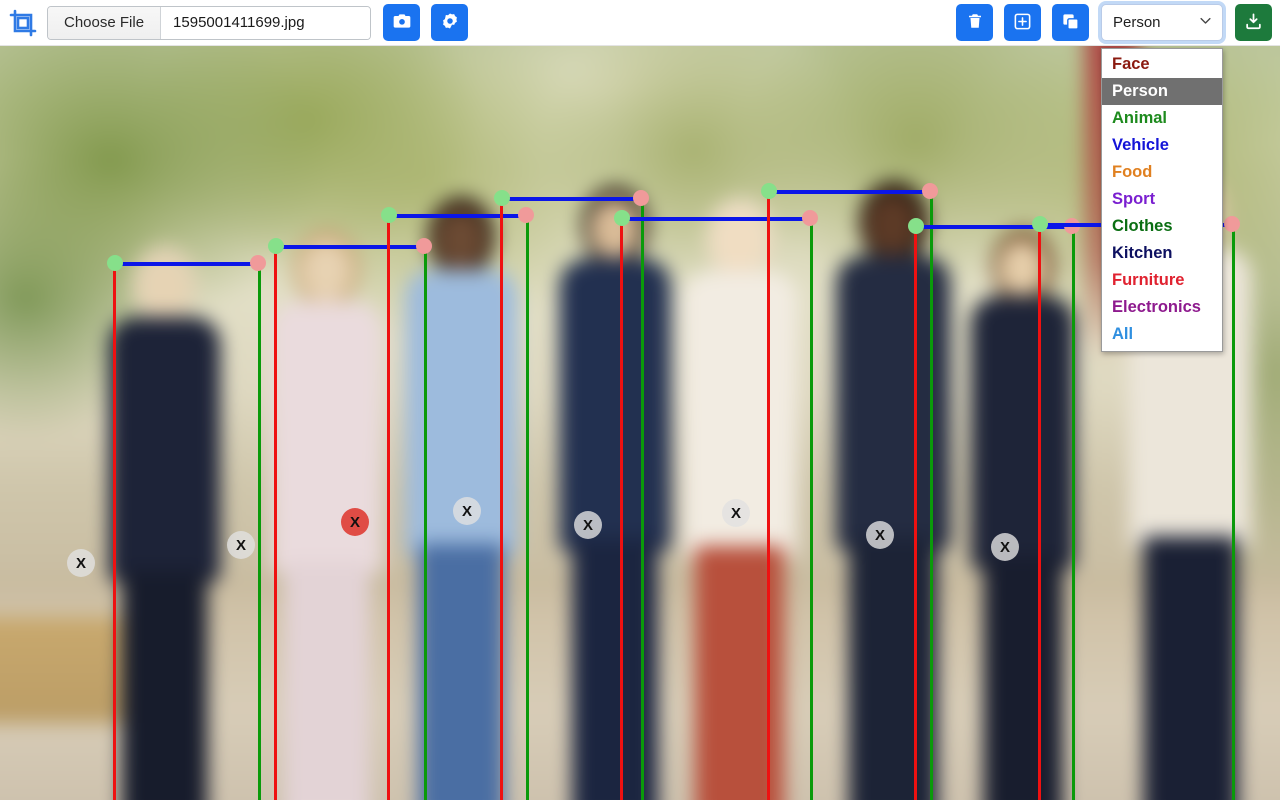 This screenshot has height=800, width=1280. I want to click on download-icon, so click(1253, 23).